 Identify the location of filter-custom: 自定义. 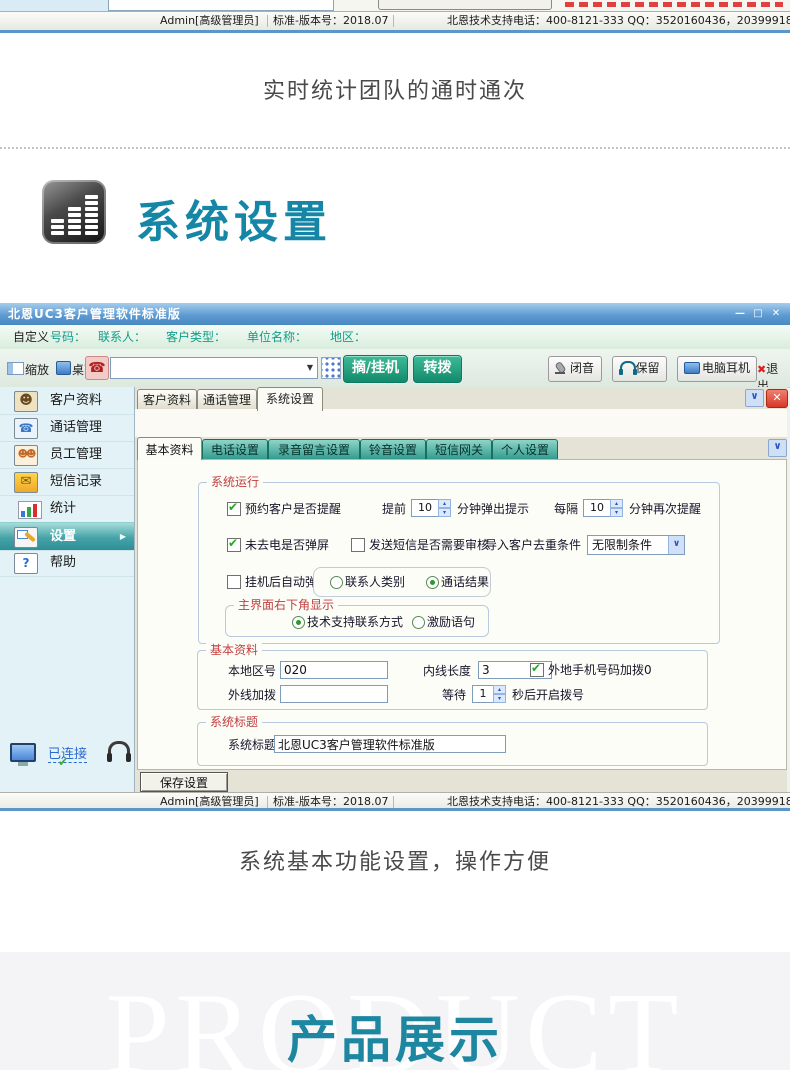
(31, 337).